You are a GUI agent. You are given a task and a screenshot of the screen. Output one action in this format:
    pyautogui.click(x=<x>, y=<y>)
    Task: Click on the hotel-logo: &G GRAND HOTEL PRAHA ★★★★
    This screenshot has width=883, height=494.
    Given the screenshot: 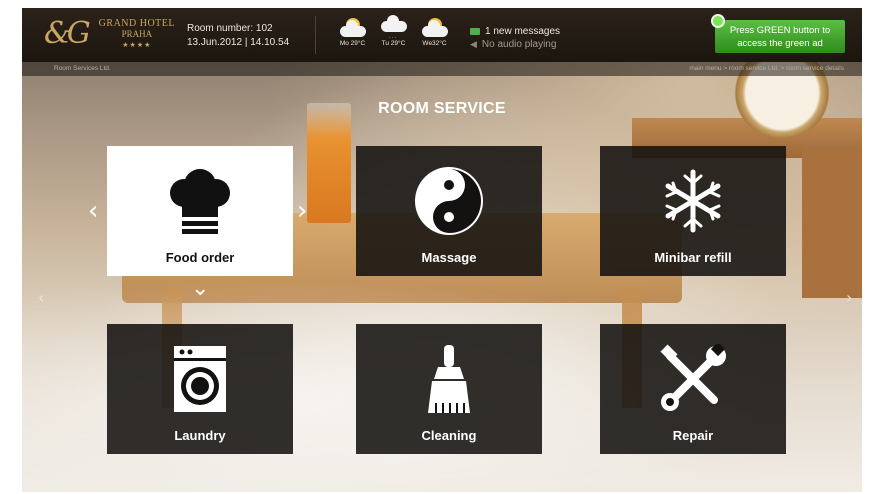 What is the action you would take?
    pyautogui.click(x=109, y=34)
    